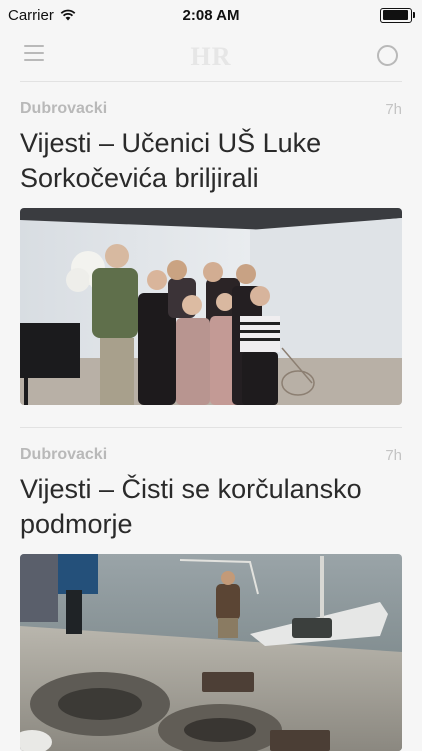  Describe the element at coordinates (211, 507) in the screenshot. I see `article-title: Vijesti – Čisti se korčulansko podmorje` at that location.